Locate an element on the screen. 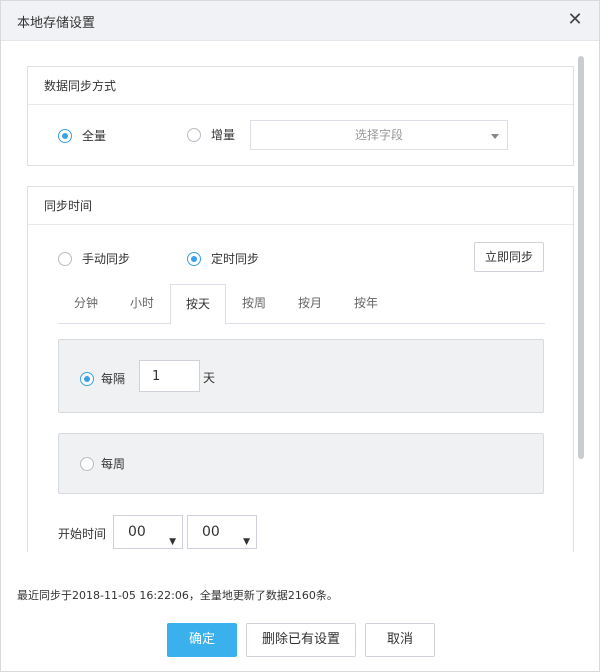 The width and height of the screenshot is (600, 672). radio-scheduled-sync-label: 定时同步 is located at coordinates (235, 259).